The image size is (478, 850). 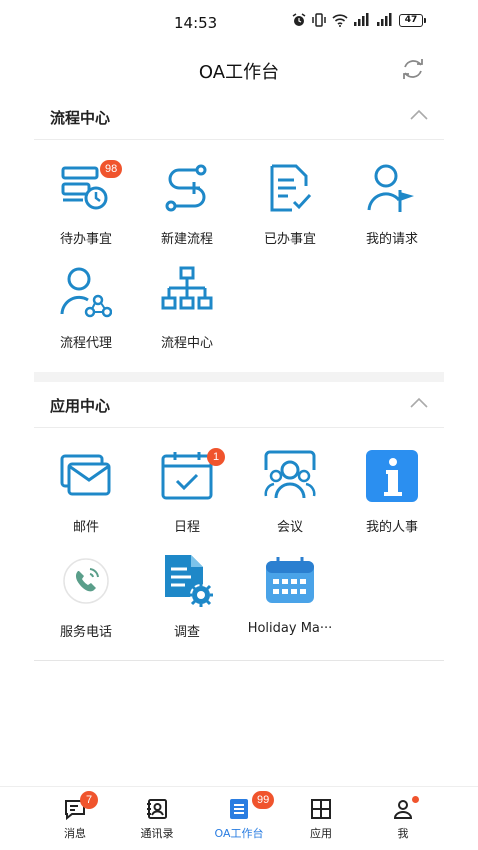 I want to click on vibrate-icon, so click(x=319, y=20).